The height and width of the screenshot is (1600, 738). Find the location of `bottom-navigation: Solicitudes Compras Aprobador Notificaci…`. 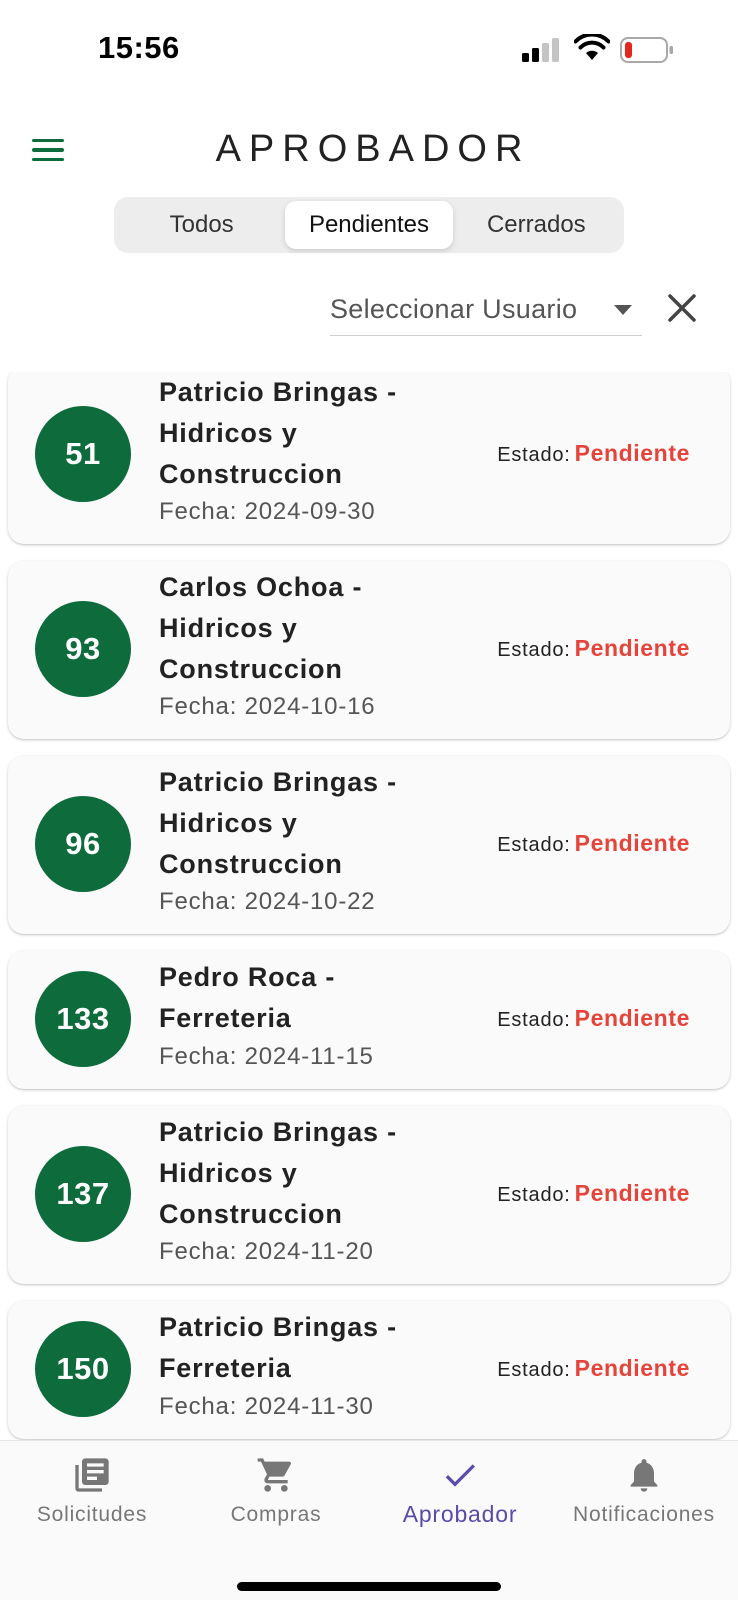

bottom-navigation: Solicitudes Compras Aprobador Notificaci… is located at coordinates (369, 1520).